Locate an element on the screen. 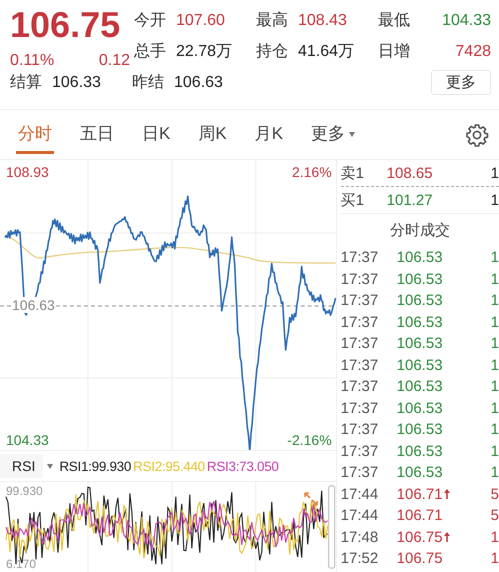  trade-time: 17:48 is located at coordinates (360, 537).